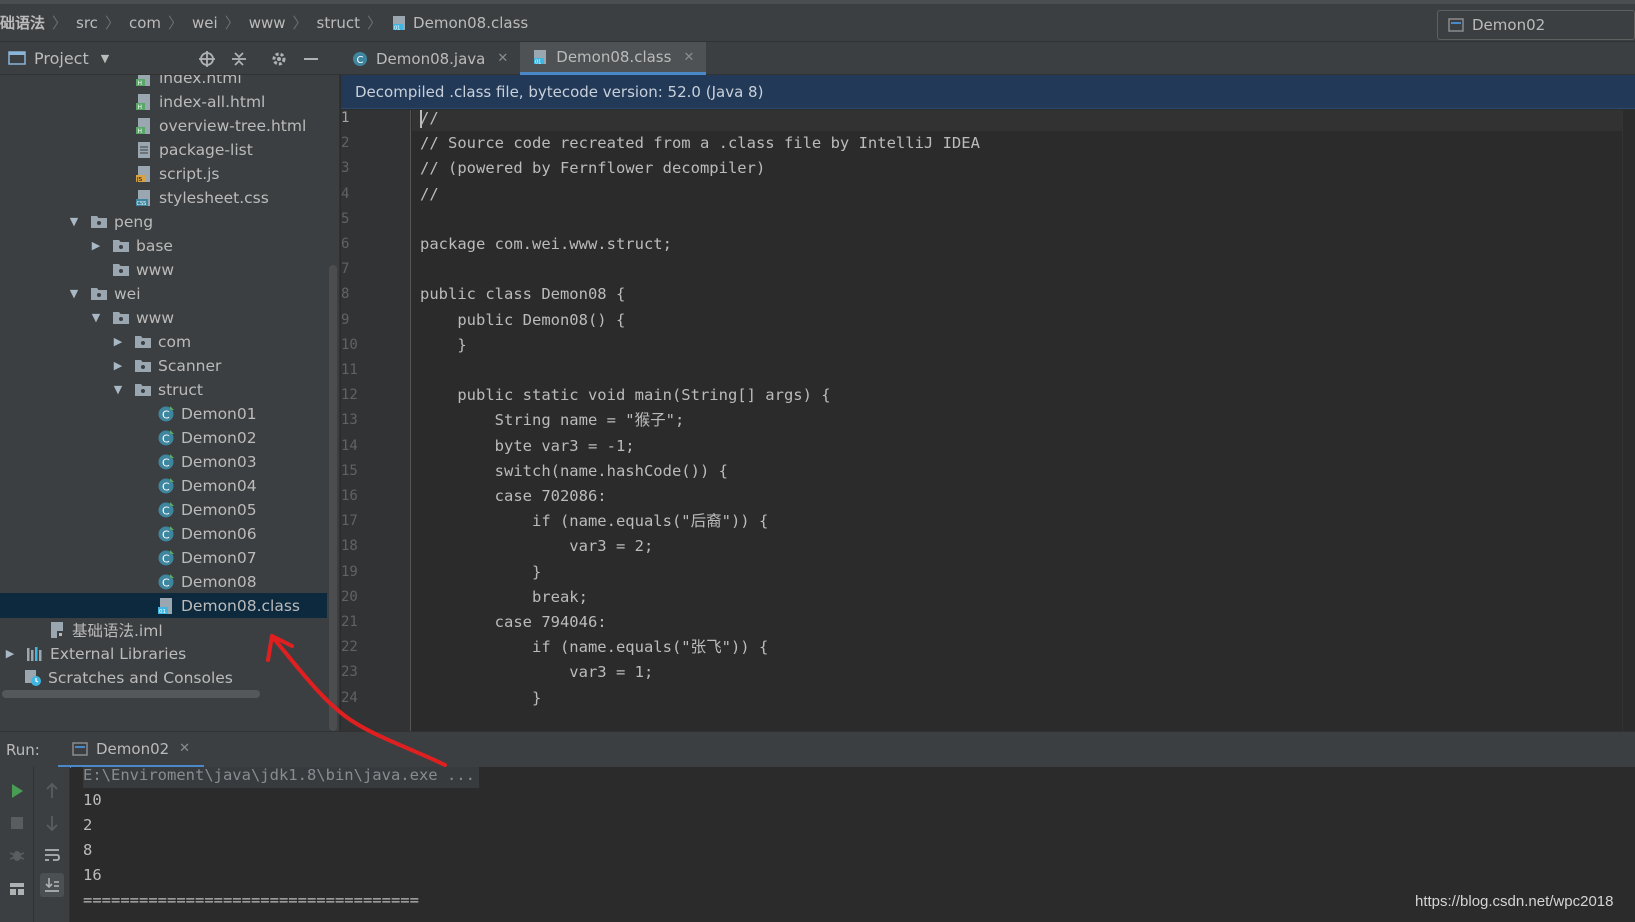 This screenshot has width=1635, height=922. I want to click on stop-button, so click(17, 823).